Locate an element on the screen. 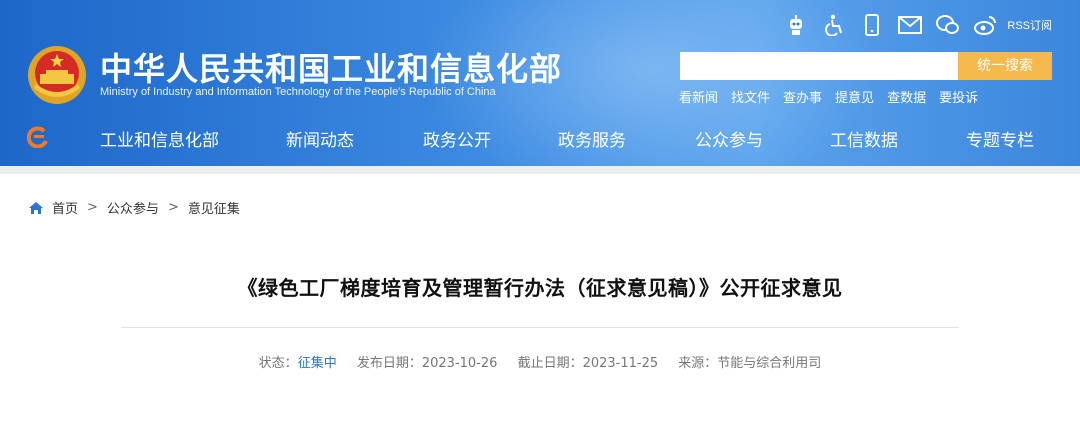  publish-date-label: 发布日期： is located at coordinates (389, 363).